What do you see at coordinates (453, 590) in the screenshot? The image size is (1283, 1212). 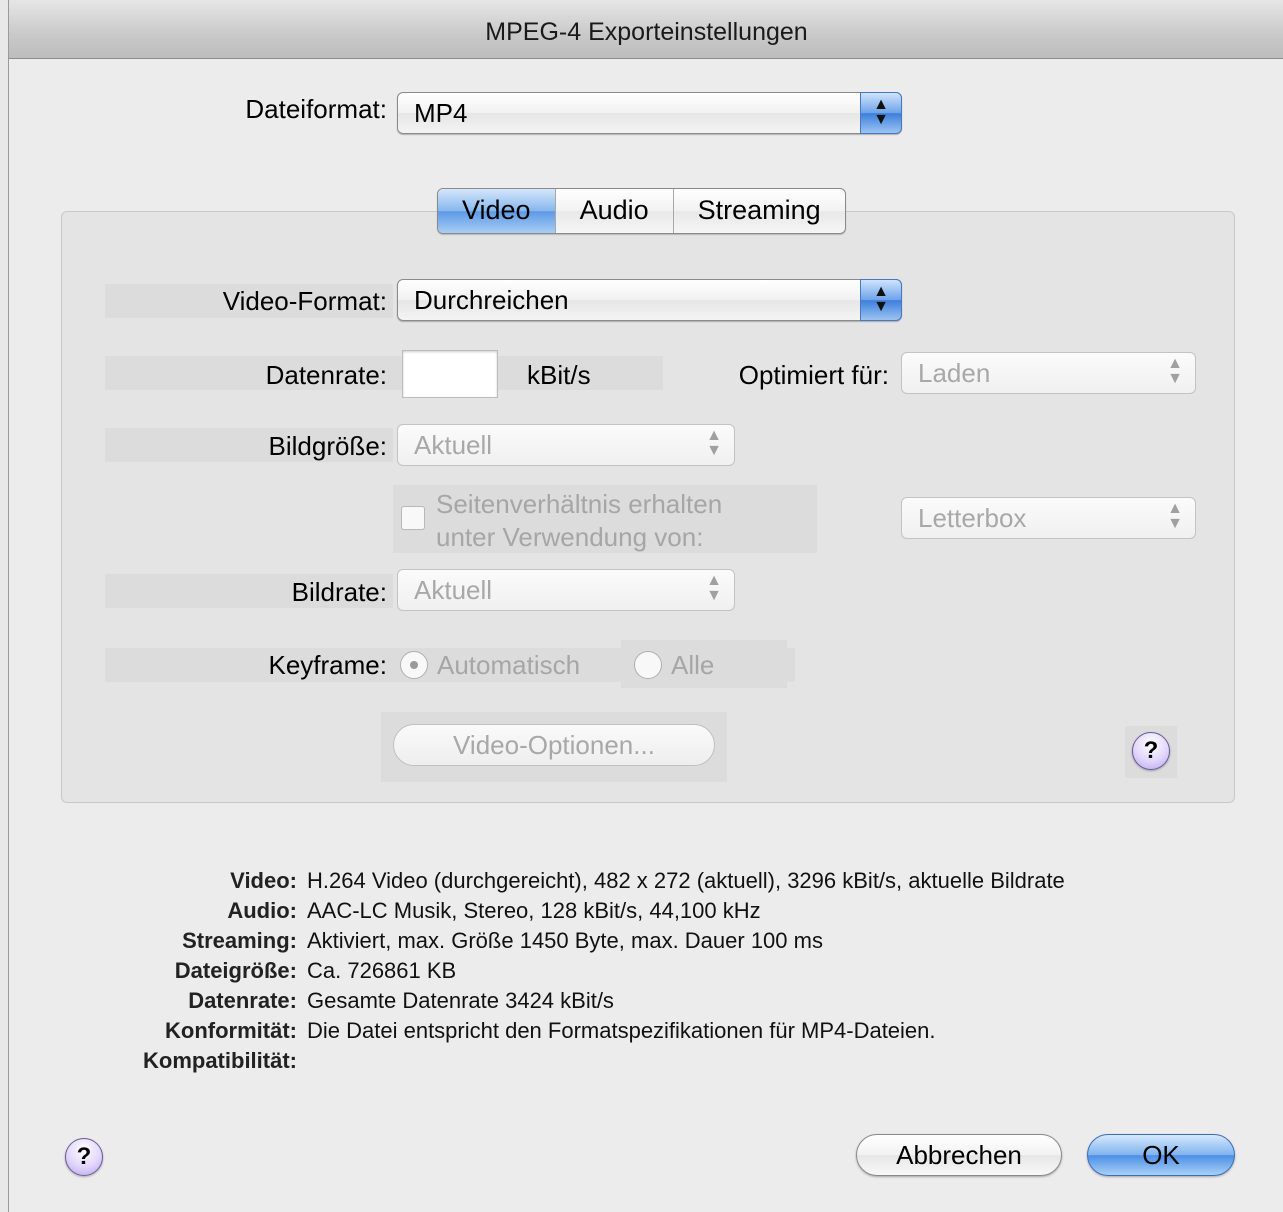 I see `bildrate-value: Aktuell` at bounding box center [453, 590].